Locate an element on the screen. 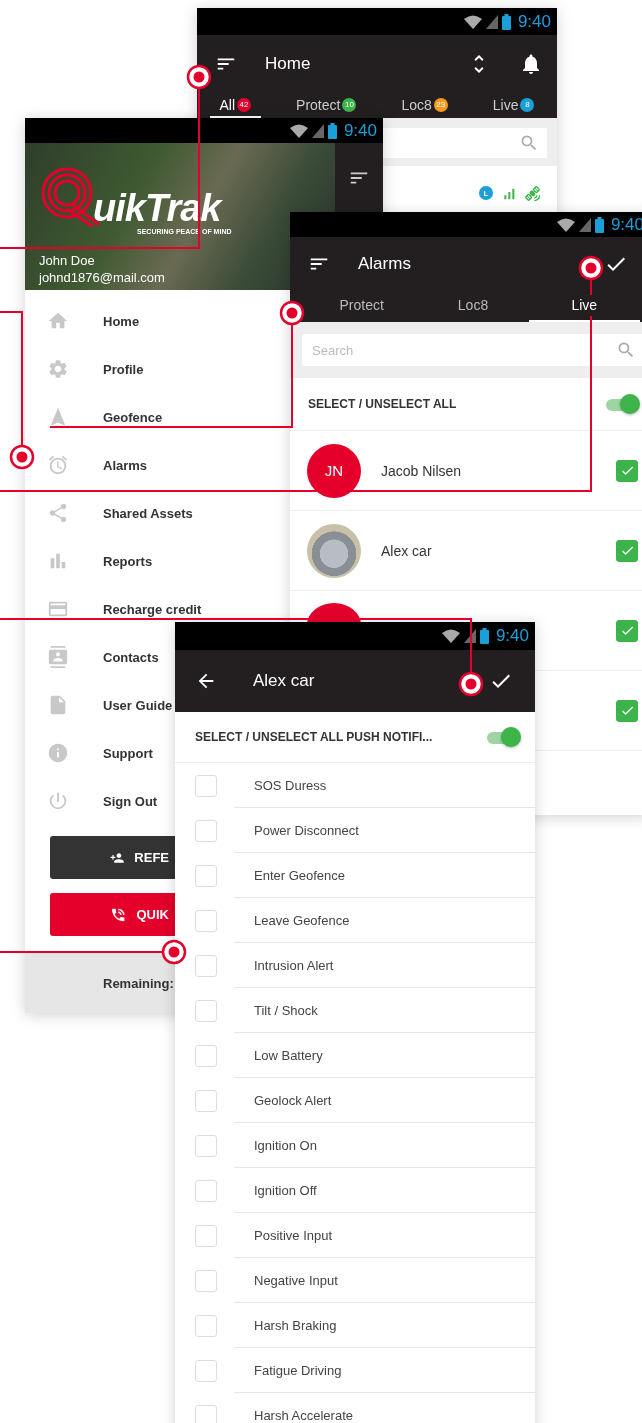 The height and width of the screenshot is (1423, 642). menu-item: Contacts is located at coordinates (103, 657).